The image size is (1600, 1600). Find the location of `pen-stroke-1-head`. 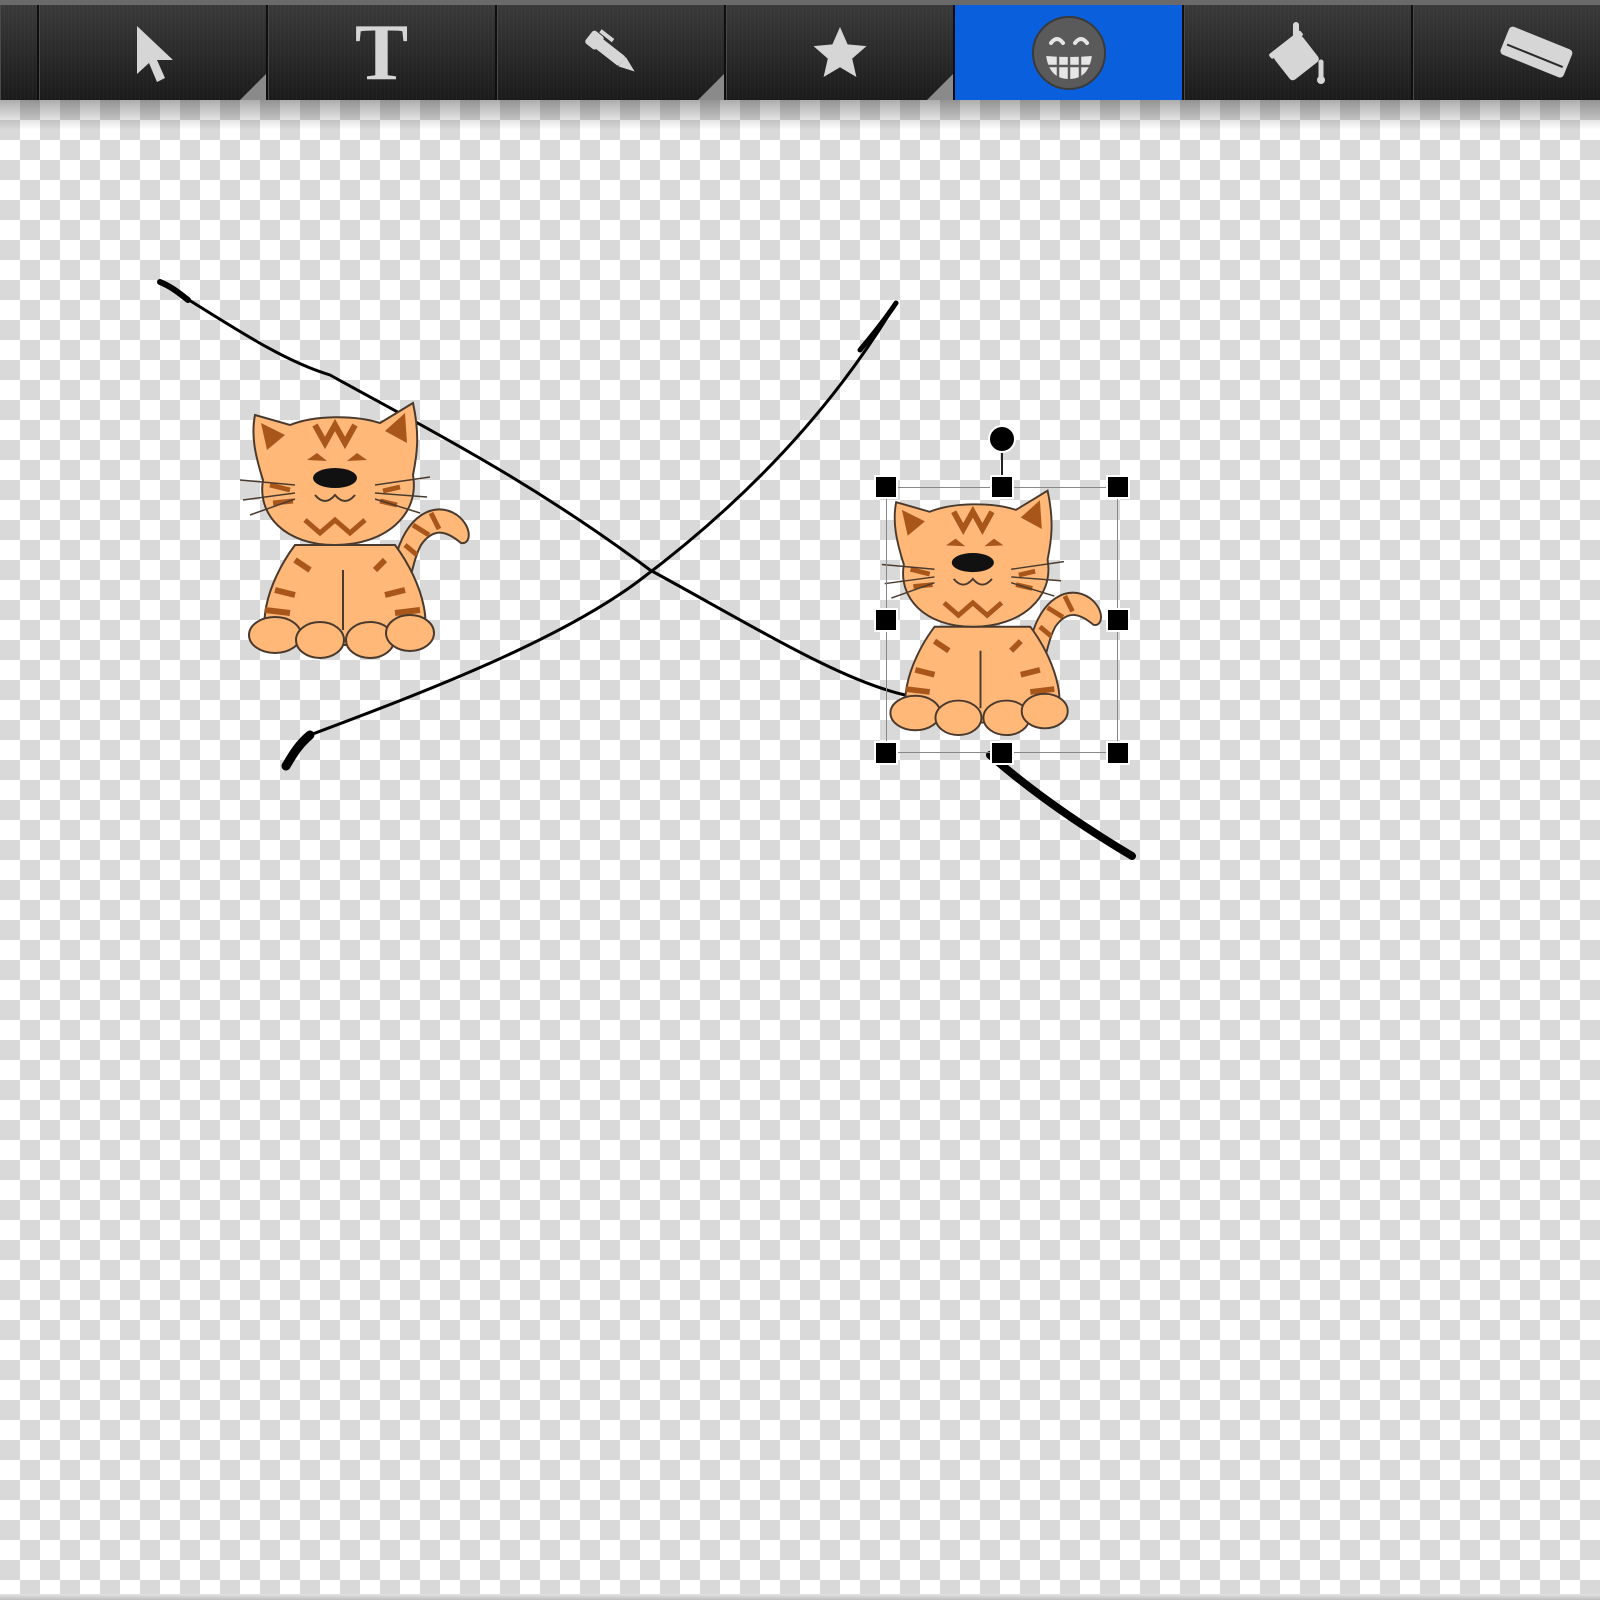

pen-stroke-1-head is located at coordinates (174, 291).